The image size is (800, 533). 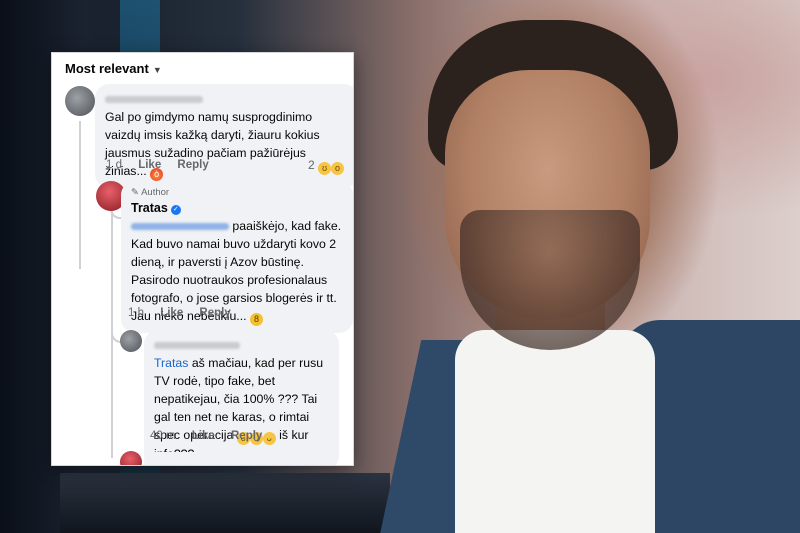 What do you see at coordinates (256, 319) in the screenshot?
I see `nerd-face-icon: 8` at bounding box center [256, 319].